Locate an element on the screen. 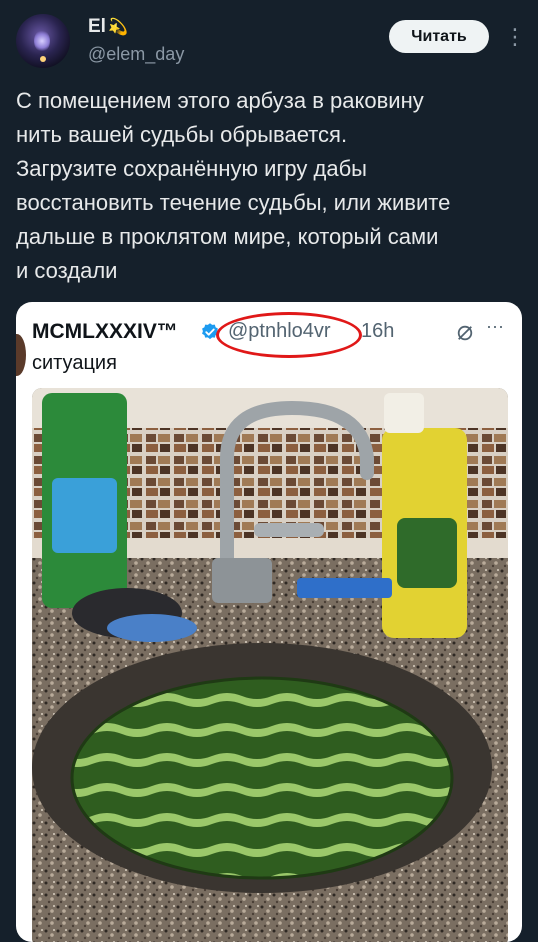 The height and width of the screenshot is (942, 538). follow-button: Читать is located at coordinates (439, 36).